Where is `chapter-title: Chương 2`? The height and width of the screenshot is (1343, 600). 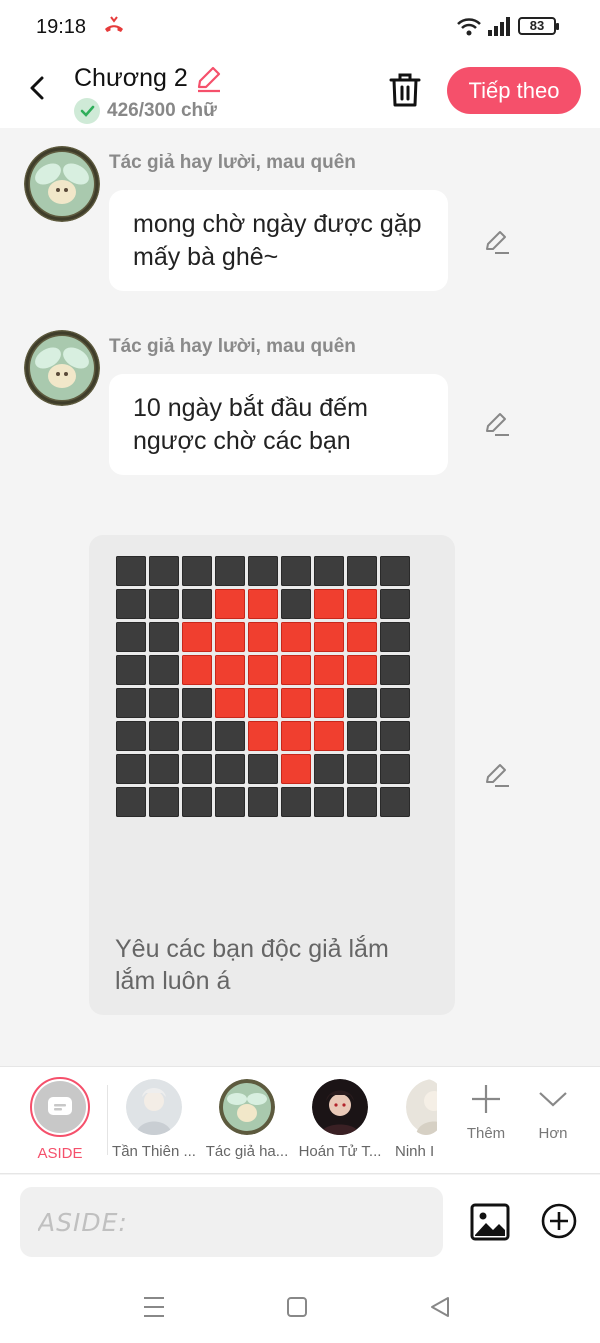
chapter-title: Chương 2 is located at coordinates (131, 78).